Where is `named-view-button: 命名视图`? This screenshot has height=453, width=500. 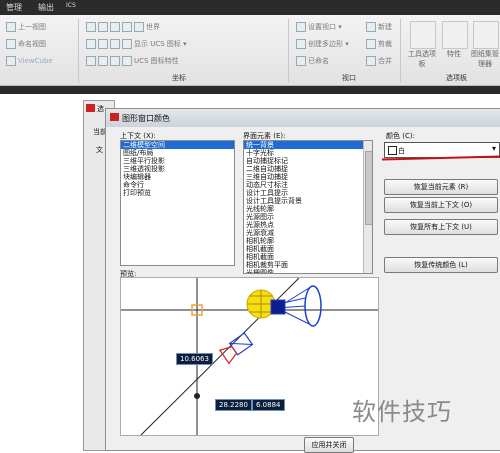
named-view-button: 命名视图 is located at coordinates (26, 44).